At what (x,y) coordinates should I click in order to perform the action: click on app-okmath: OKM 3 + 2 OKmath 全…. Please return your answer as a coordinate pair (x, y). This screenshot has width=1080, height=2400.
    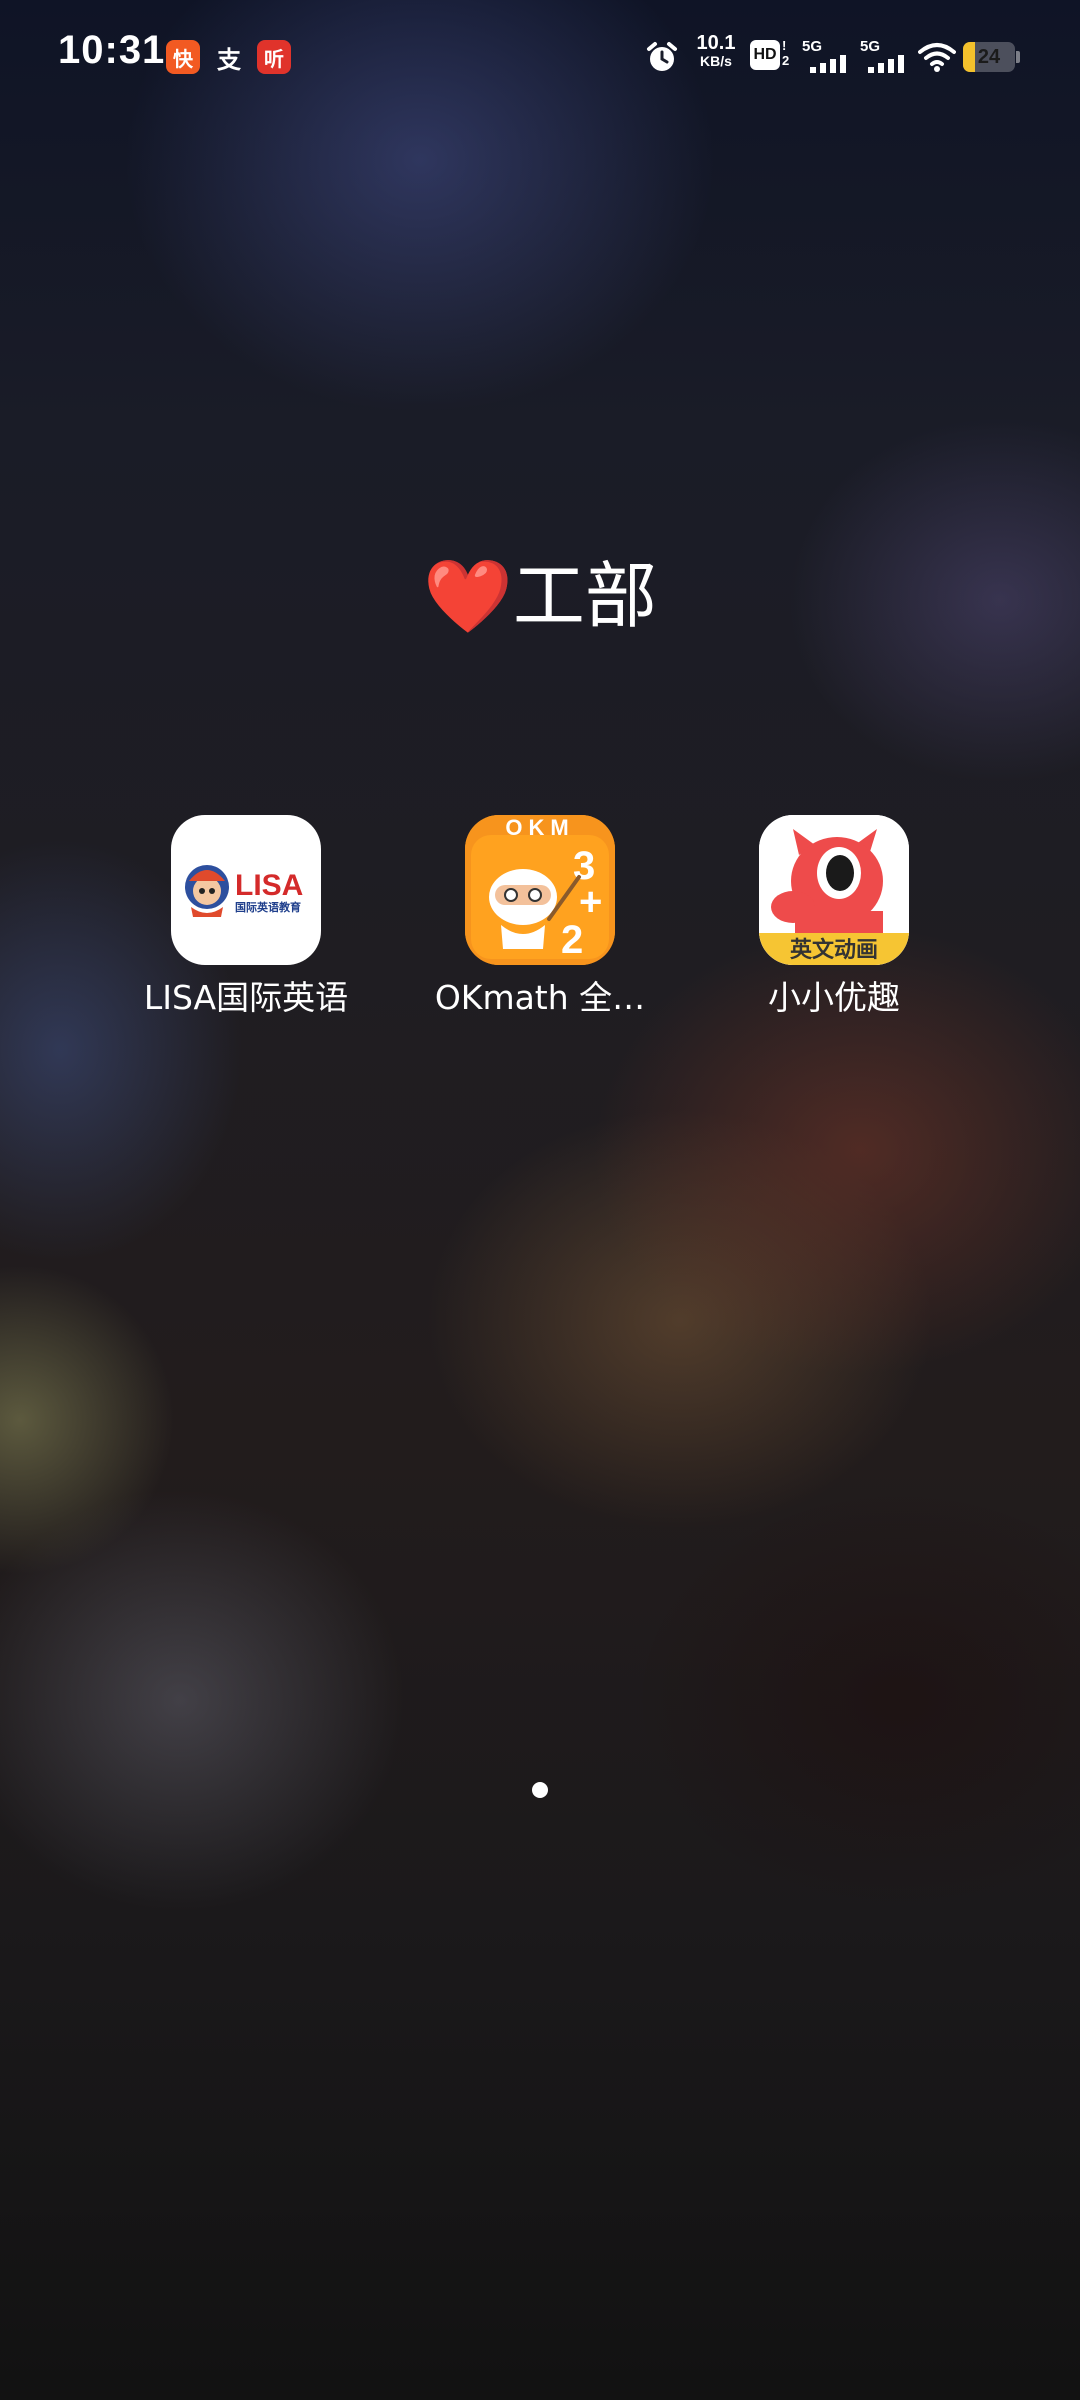
    Looking at the image, I should click on (540, 918).